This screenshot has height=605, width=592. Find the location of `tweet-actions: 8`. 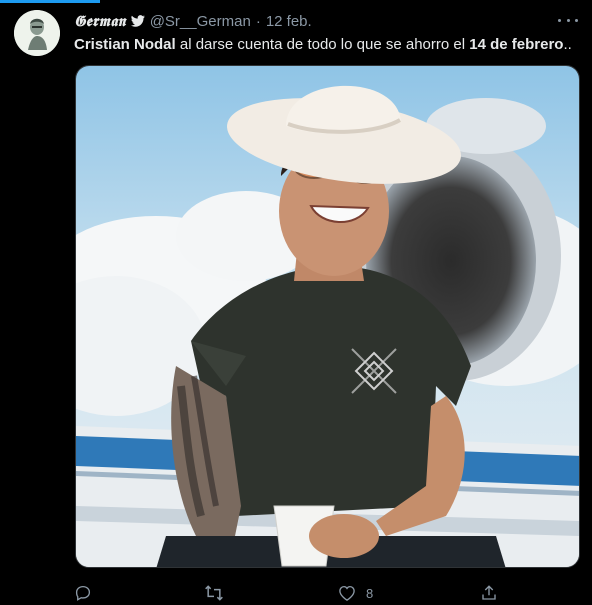

tweet-actions: 8 is located at coordinates (304, 593).